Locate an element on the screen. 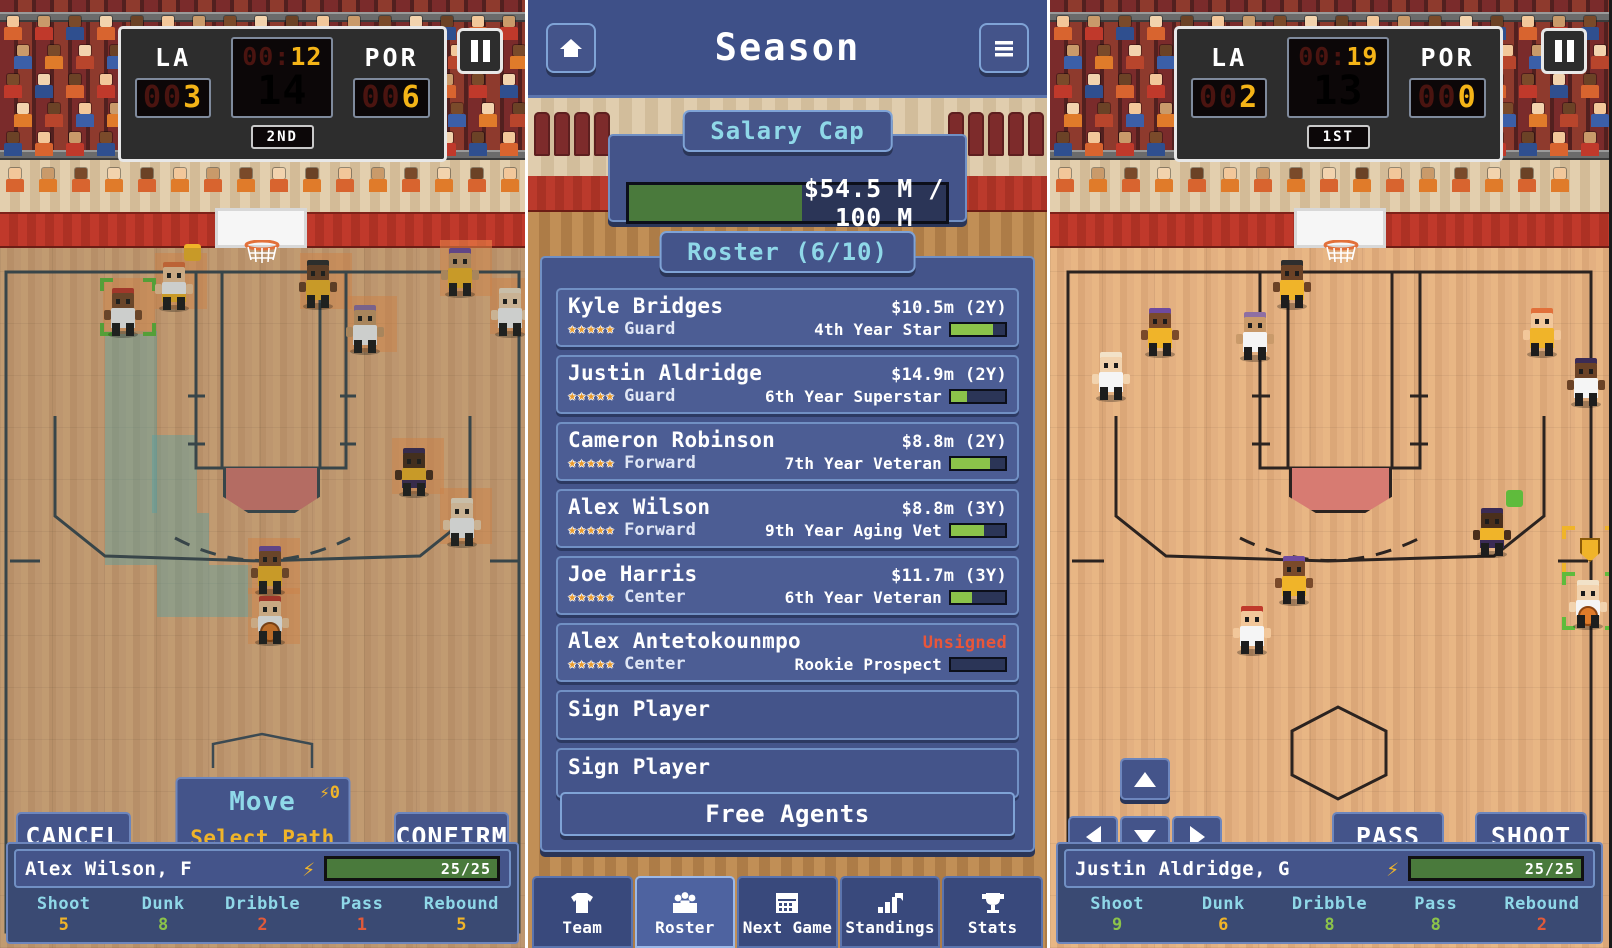 Image resolution: width=1612 pixels, height=948 pixels. nav-item-team: Team is located at coordinates (582, 912).